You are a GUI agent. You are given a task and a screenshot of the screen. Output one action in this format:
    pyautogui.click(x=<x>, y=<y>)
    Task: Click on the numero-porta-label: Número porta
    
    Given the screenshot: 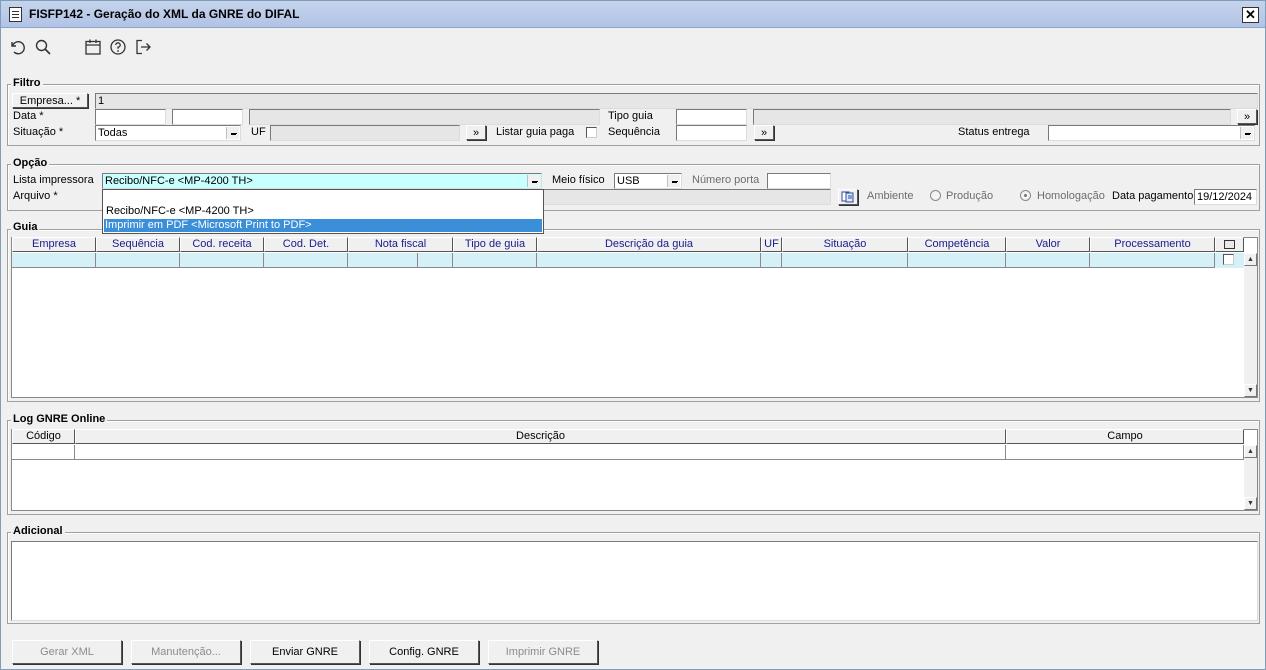 What is the action you would take?
    pyautogui.click(x=726, y=180)
    